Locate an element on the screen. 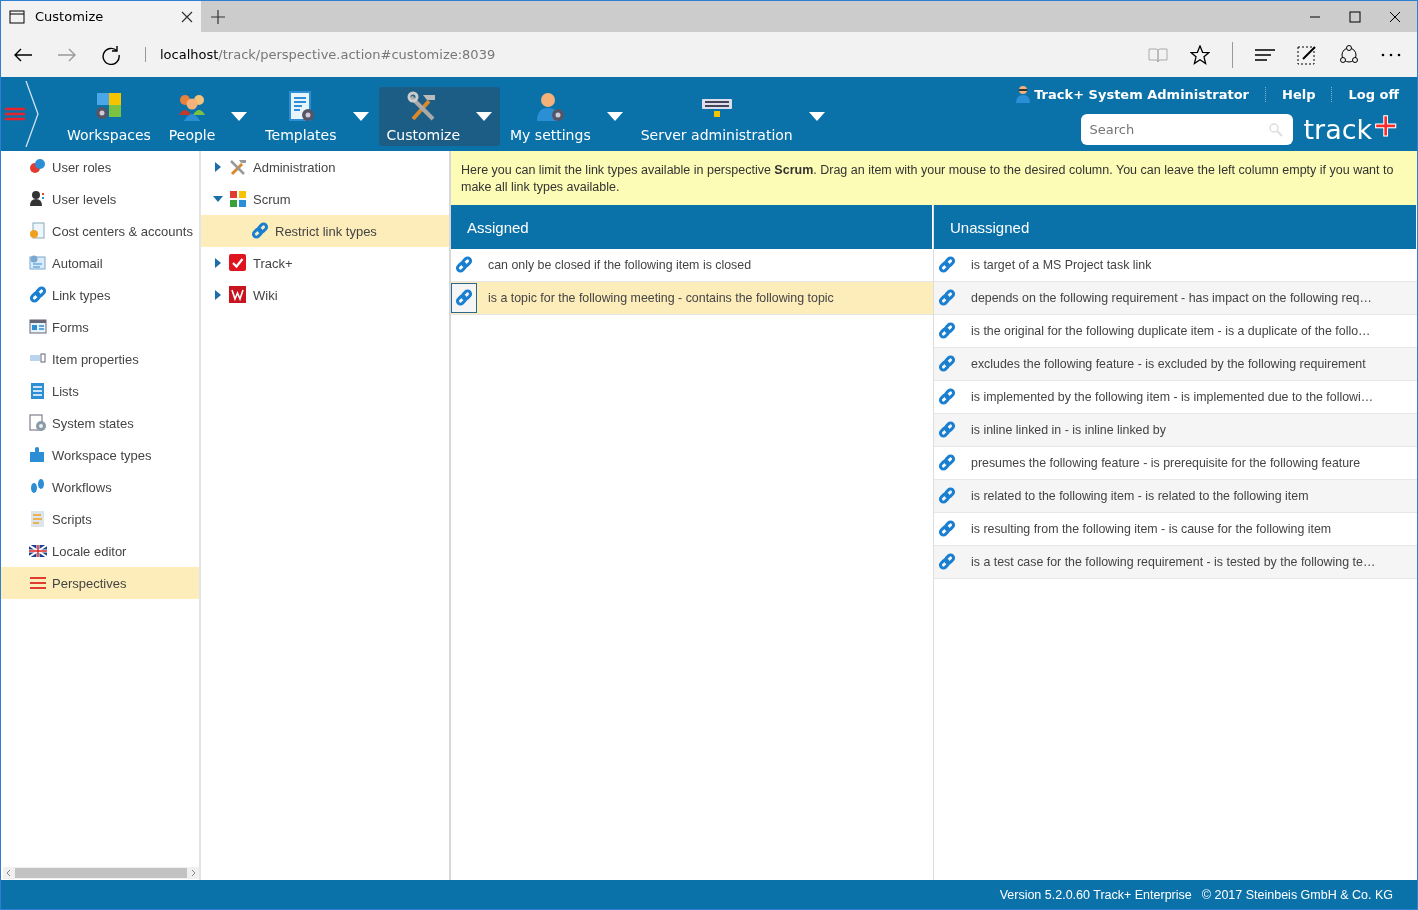 The image size is (1418, 910). star-icon is located at coordinates (1200, 54).